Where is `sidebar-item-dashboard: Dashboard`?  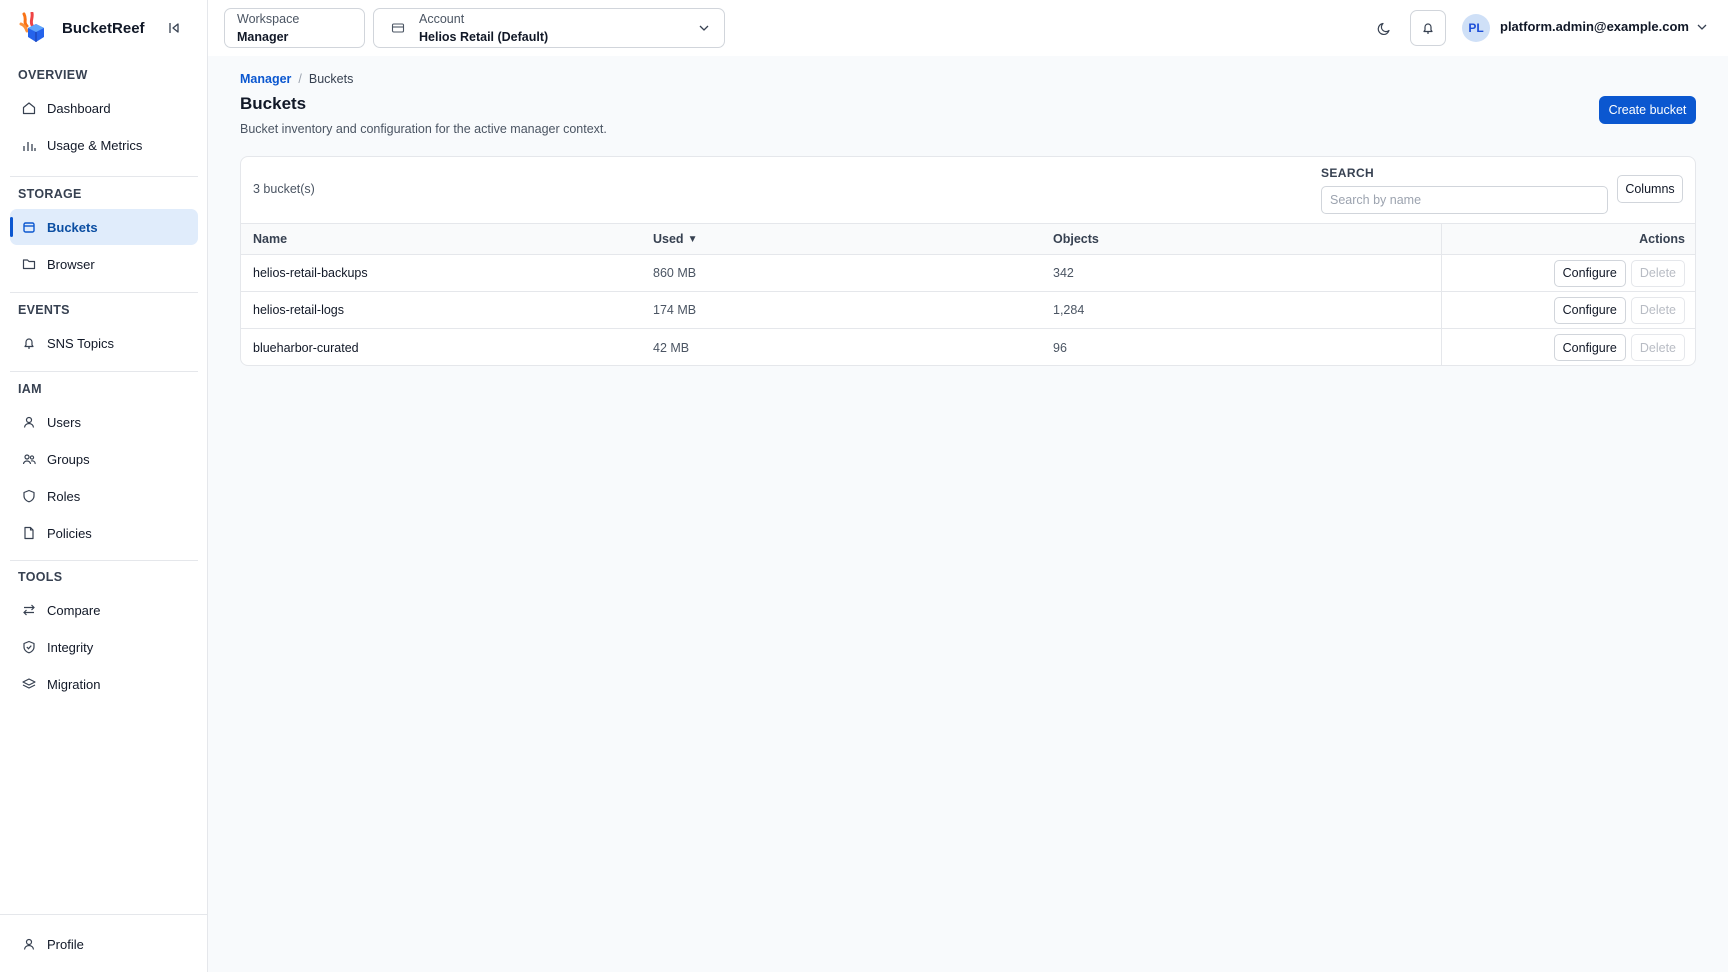
sidebar-item-dashboard: Dashboard is located at coordinates (104, 108).